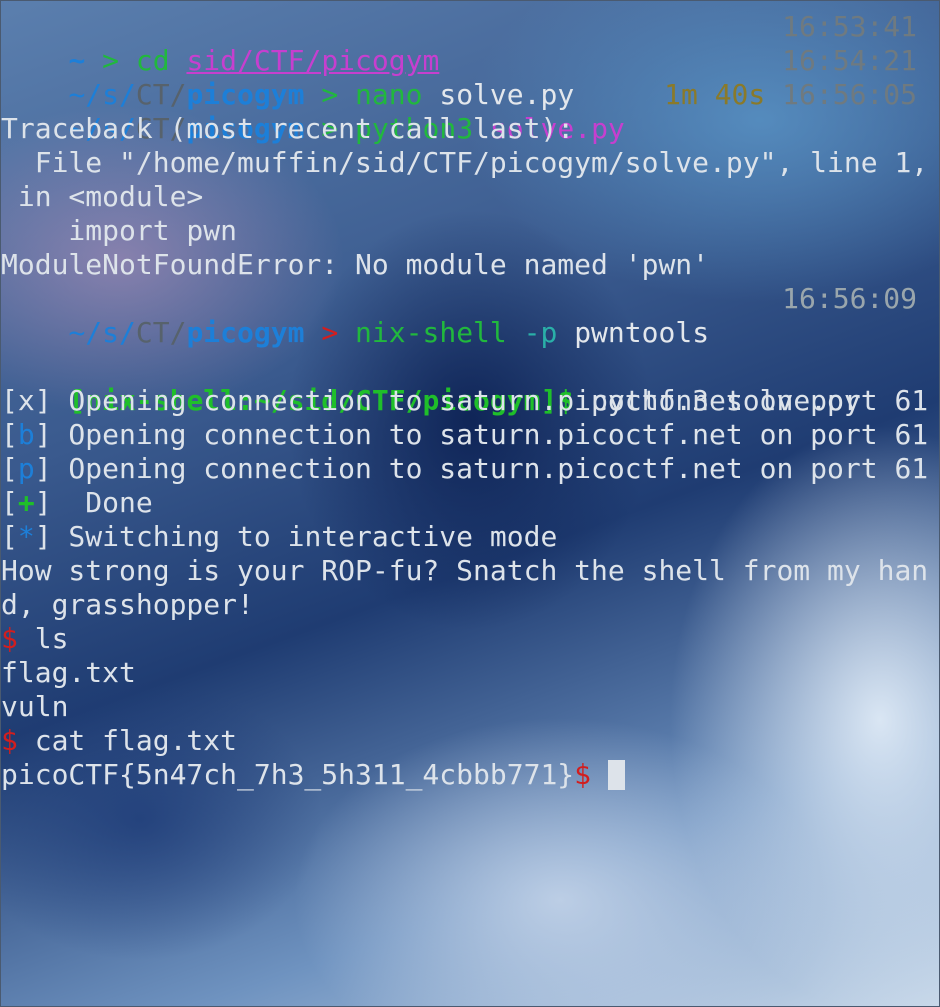 The height and width of the screenshot is (1007, 940). I want to click on log-text: Done, so click(102, 502).